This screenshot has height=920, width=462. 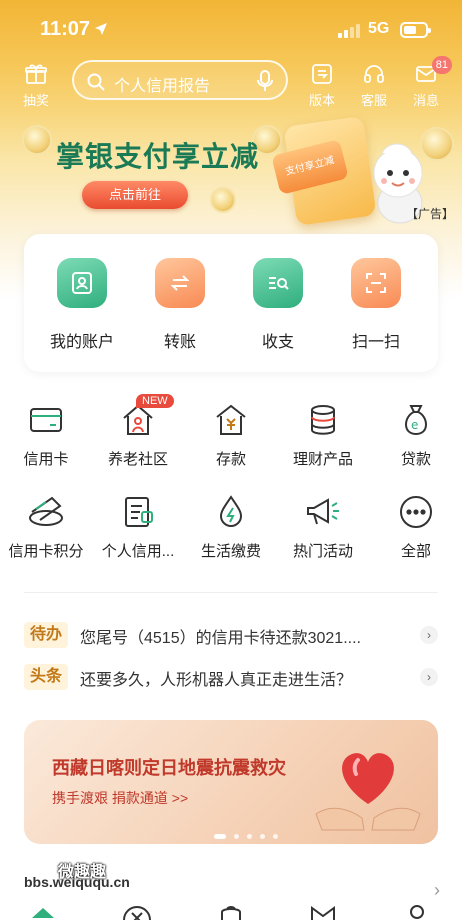 I want to click on wealth-tab-icon, so click(x=323, y=912).